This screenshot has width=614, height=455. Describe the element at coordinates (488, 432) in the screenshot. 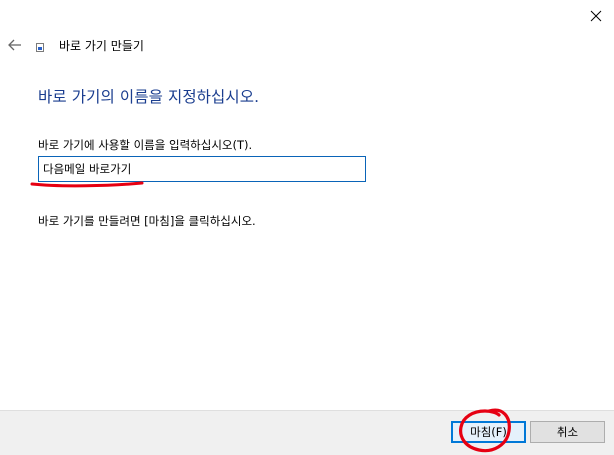

I see `finish-button: 마침(F)` at that location.